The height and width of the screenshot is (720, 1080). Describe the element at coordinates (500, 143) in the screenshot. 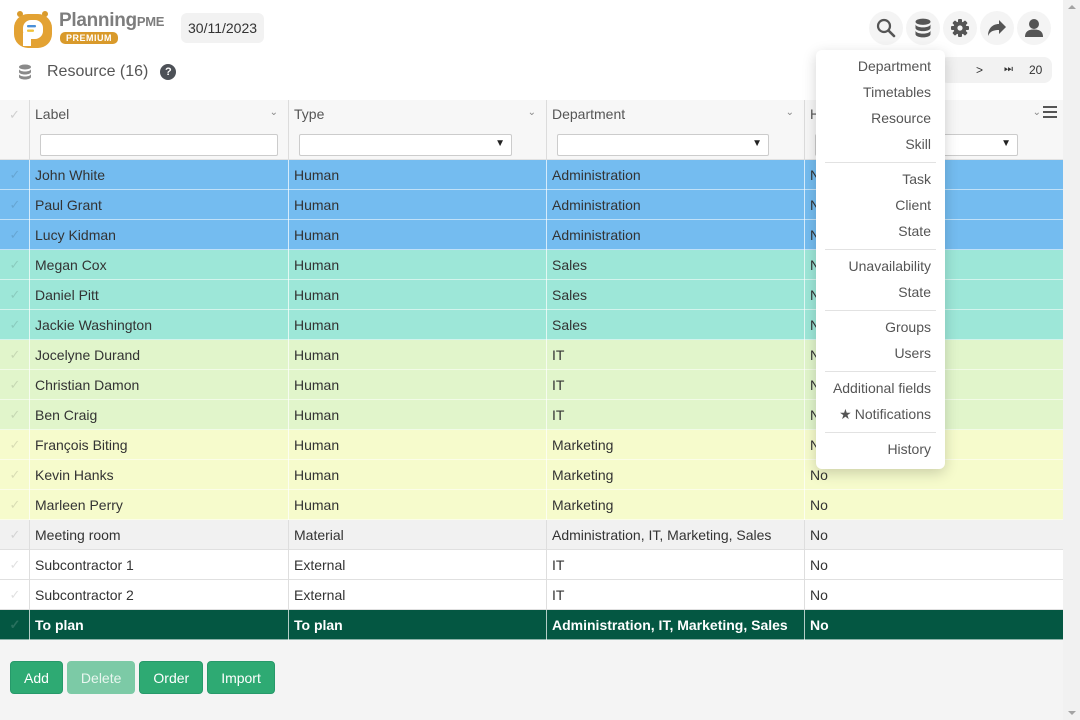

I see `chevron-down-icon: ▼` at that location.